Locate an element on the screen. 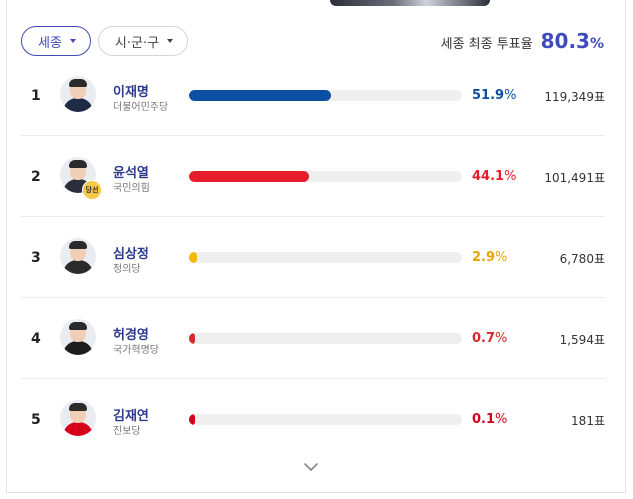 This screenshot has width=633, height=499. candidate-row: 2 당선 윤석열 국민의힘 44.1% 101,491표 is located at coordinates (313, 176).